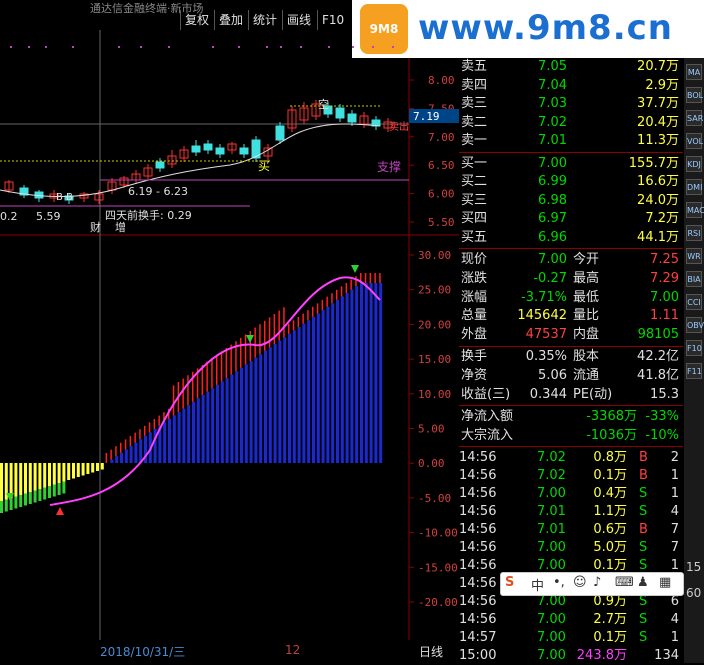  I want to click on sogou-icon: S, so click(509, 582).